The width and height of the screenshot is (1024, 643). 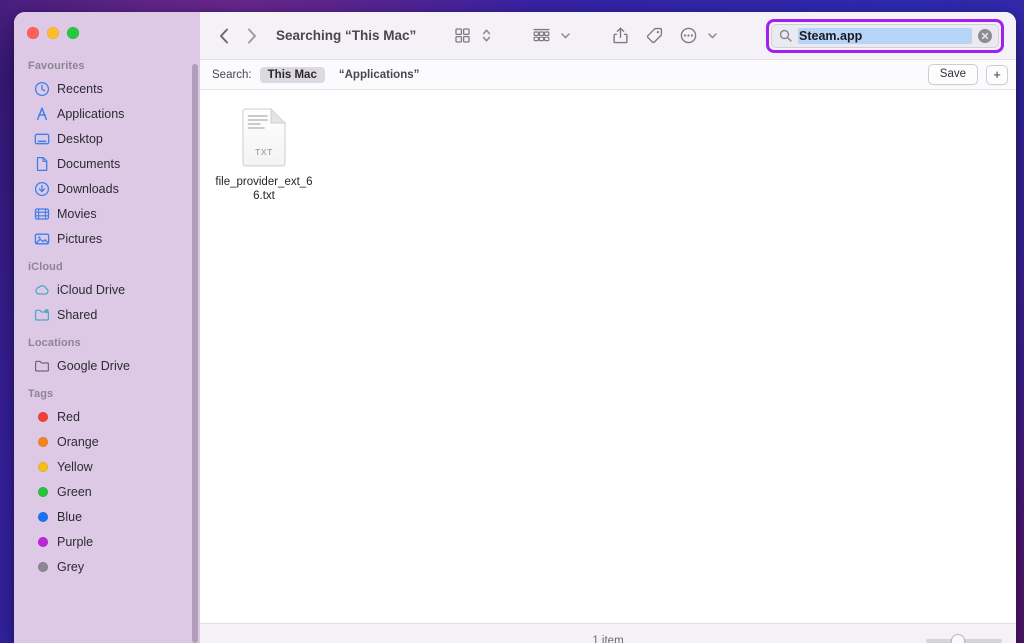 I want to click on sidebar-section-title: Locations, so click(x=54, y=343).